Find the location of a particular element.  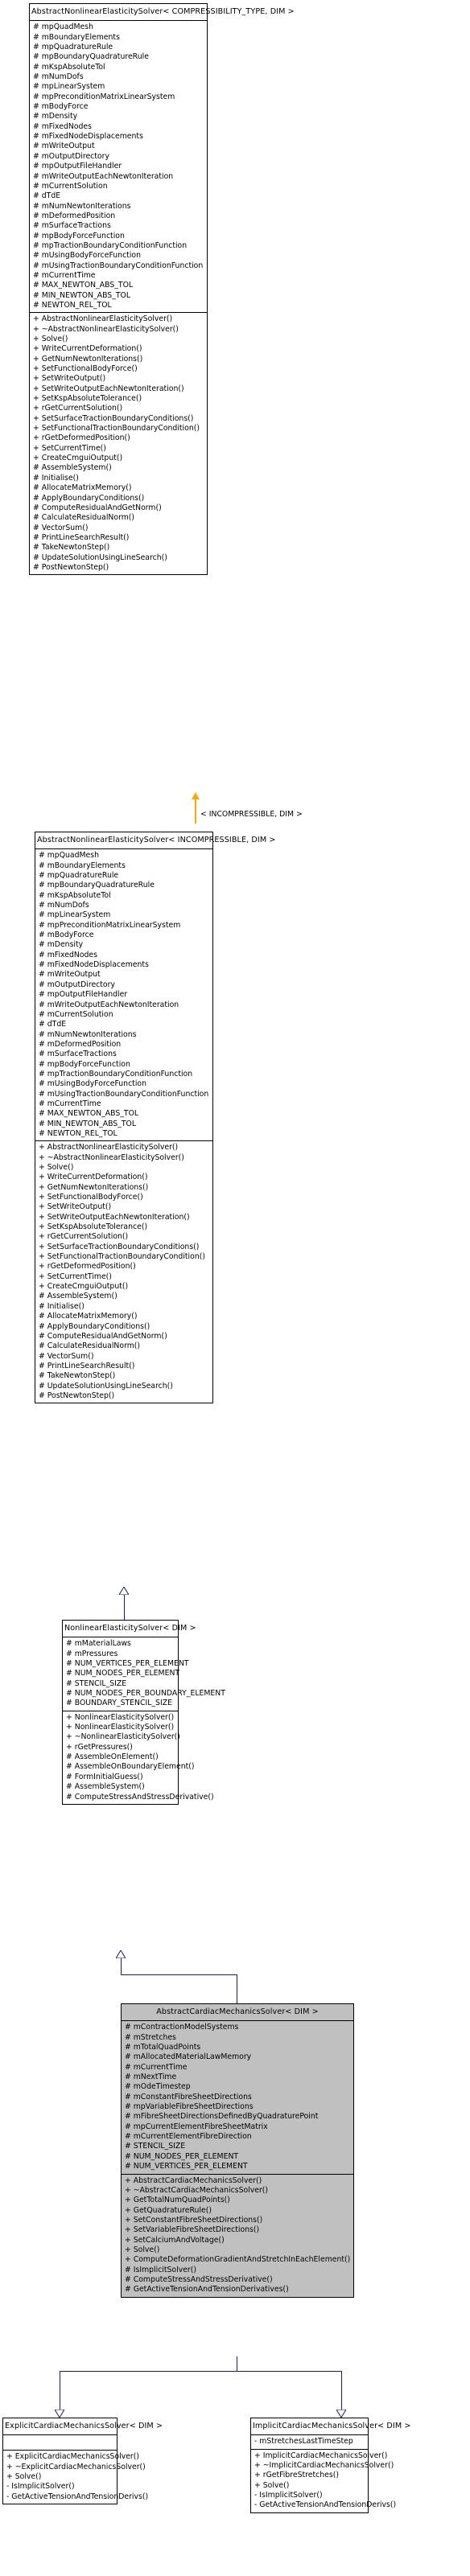

inheritance-edge-line is located at coordinates (124, 1607).